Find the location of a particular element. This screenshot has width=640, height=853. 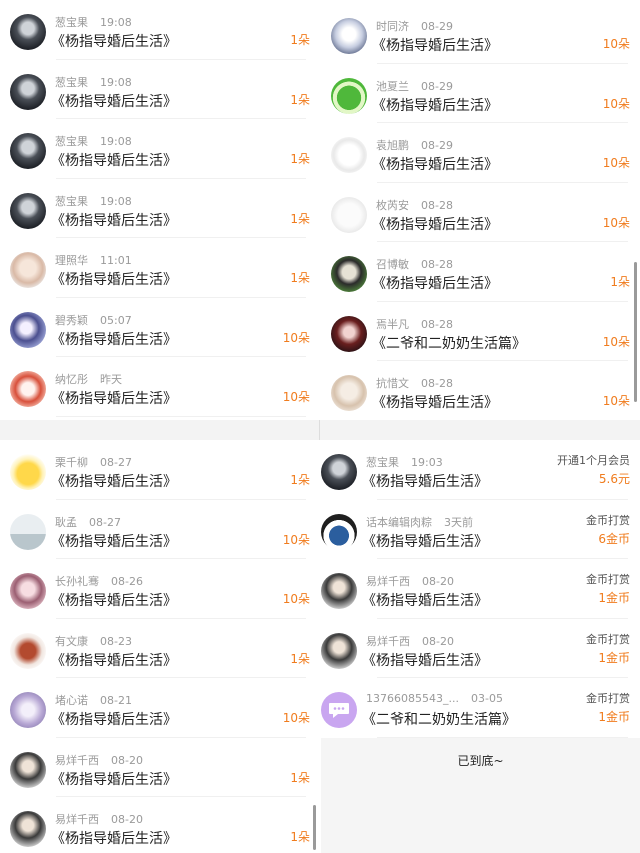

list-item: 池夏兰 08-29 《杨指导婚后生活》 10朵 is located at coordinates (480, 93).